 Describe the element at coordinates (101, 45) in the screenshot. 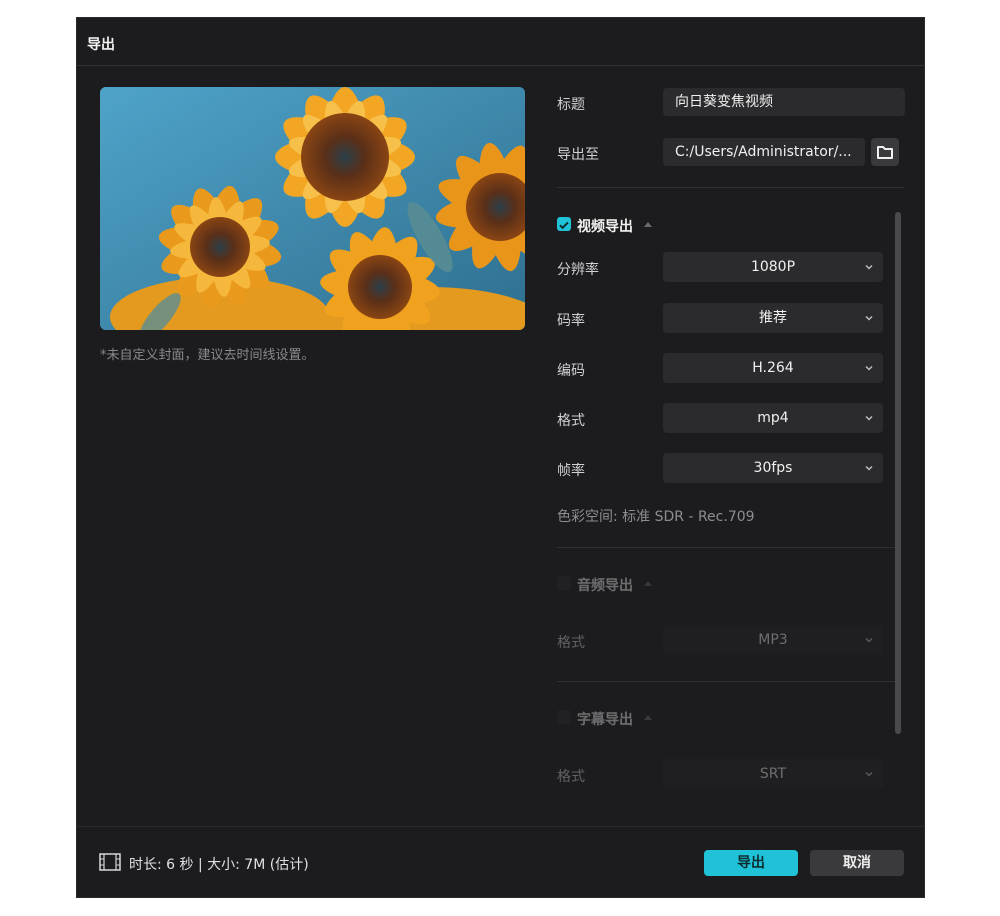

I see `dialog-title: 导出` at that location.